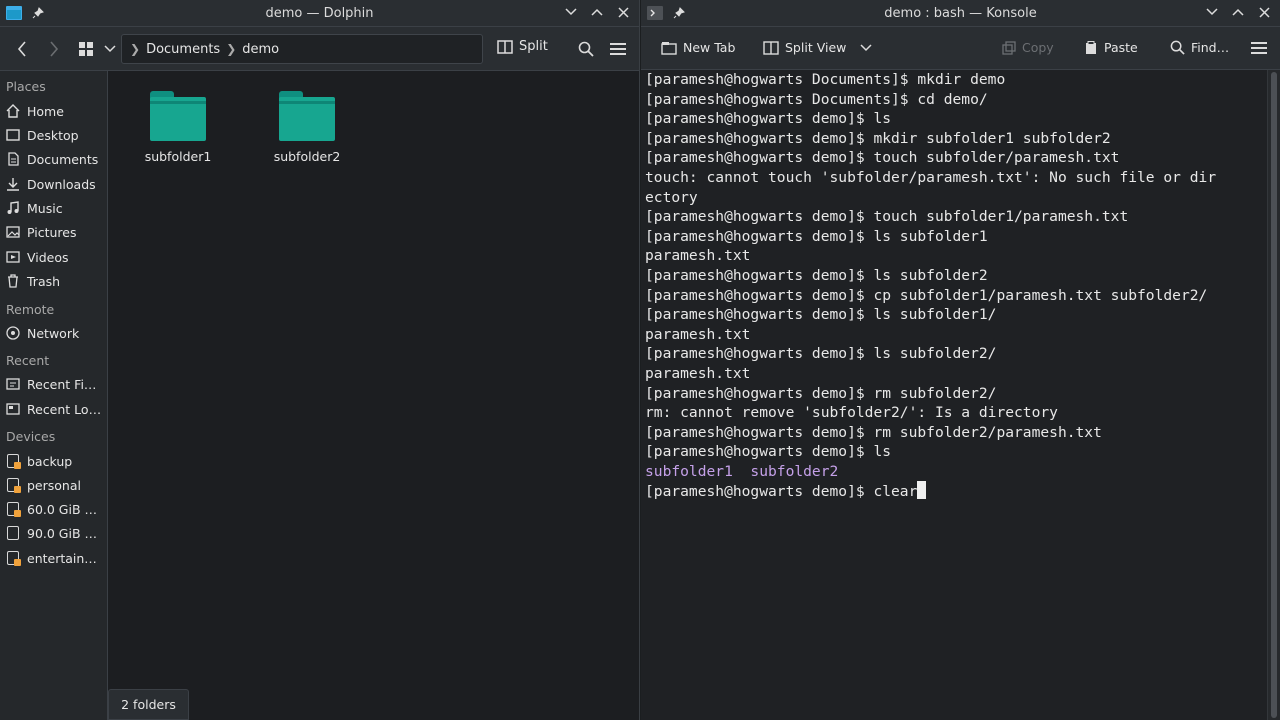 Image resolution: width=1280 pixels, height=720 pixels. I want to click on download-icon, so click(13, 184).